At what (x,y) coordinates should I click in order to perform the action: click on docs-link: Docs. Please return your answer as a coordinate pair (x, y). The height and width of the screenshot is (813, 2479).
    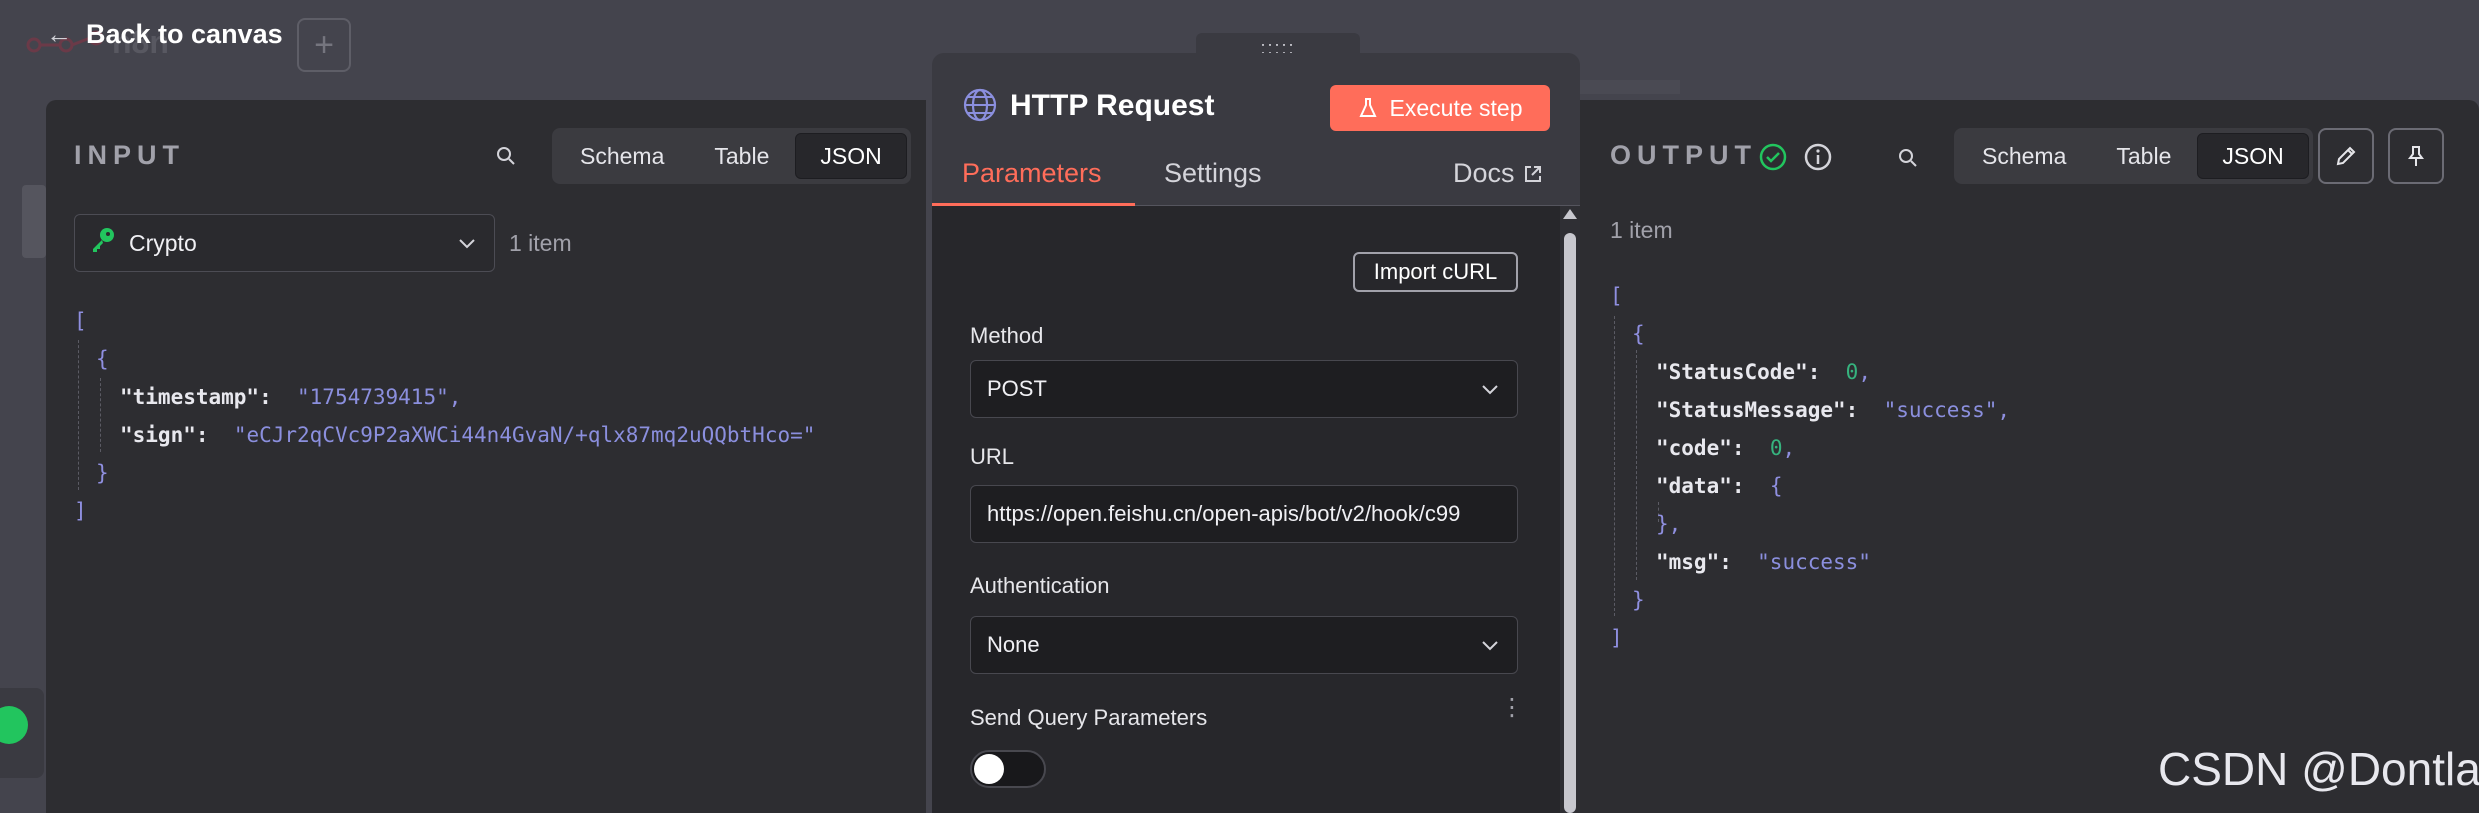
    Looking at the image, I should click on (1498, 173).